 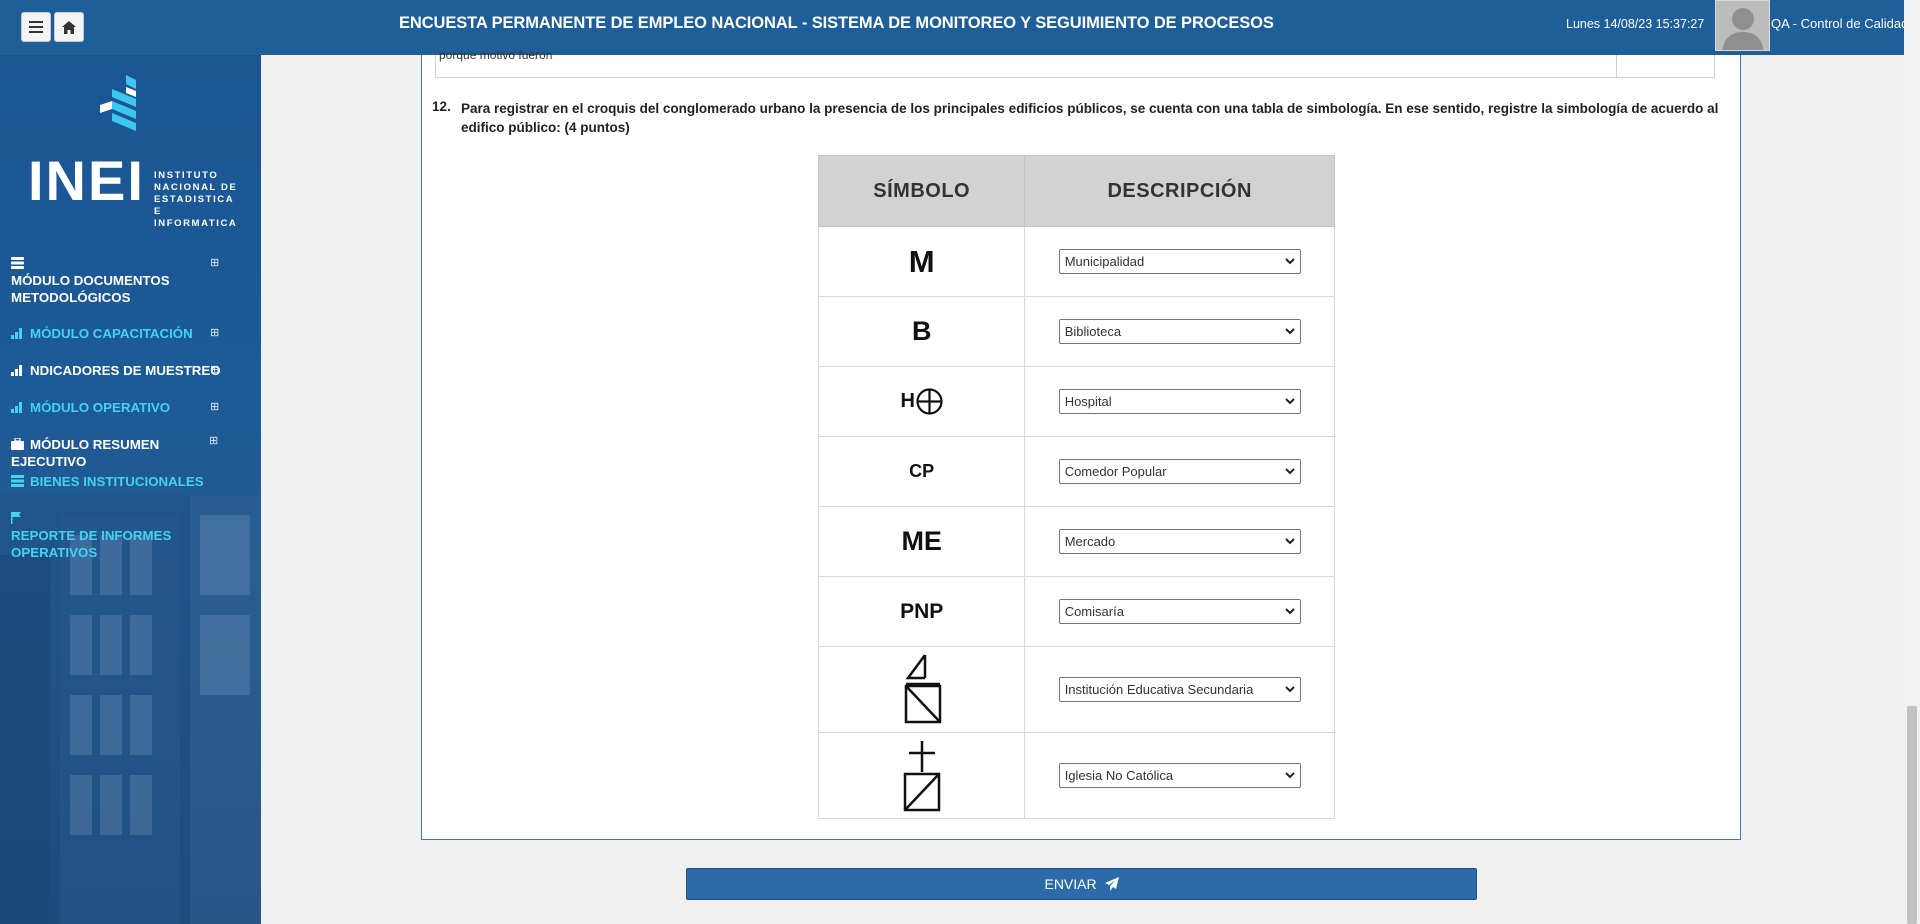 I want to click on logo-mark-icon, so click(x=118, y=103).